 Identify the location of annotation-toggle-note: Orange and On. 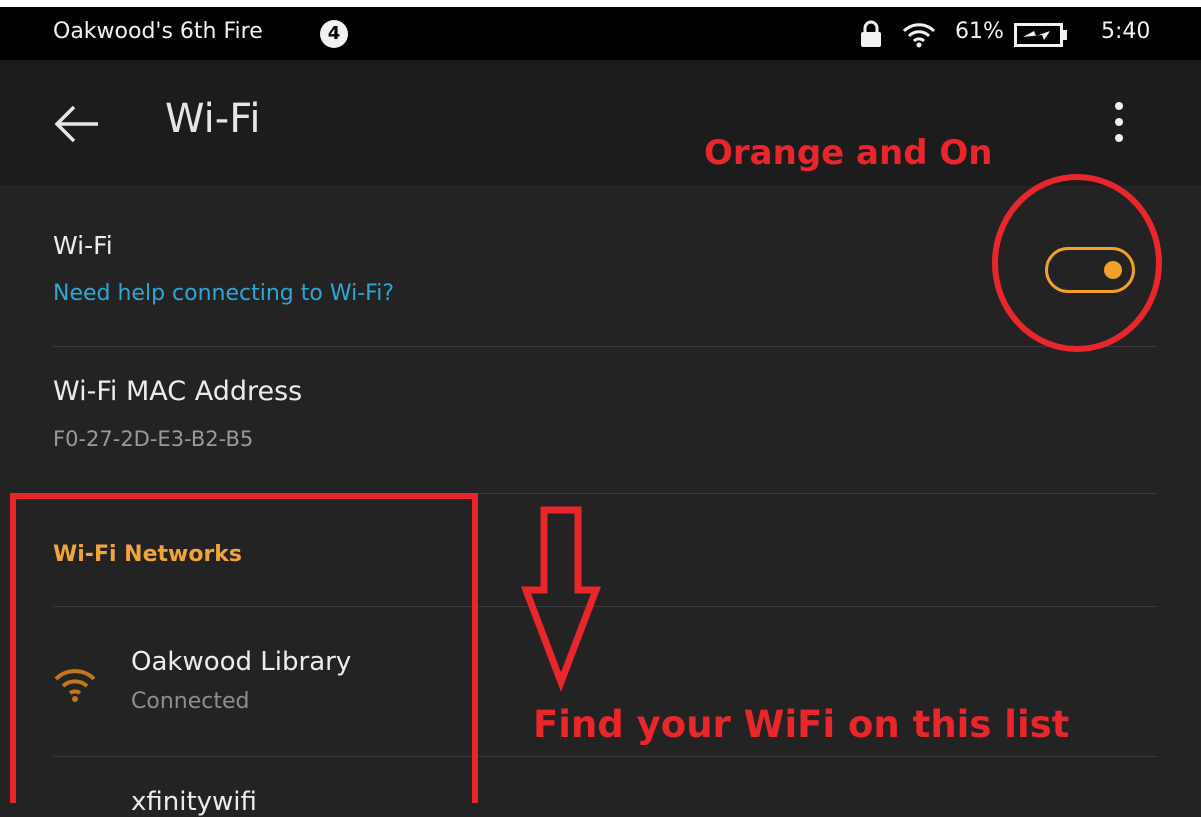
(848, 153).